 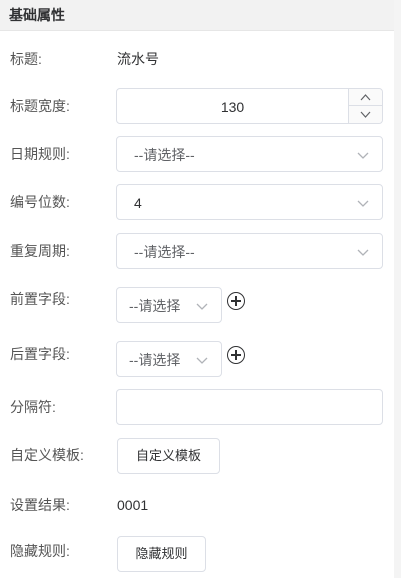 I want to click on prefix-field-selected: --请选择, so click(x=155, y=306).